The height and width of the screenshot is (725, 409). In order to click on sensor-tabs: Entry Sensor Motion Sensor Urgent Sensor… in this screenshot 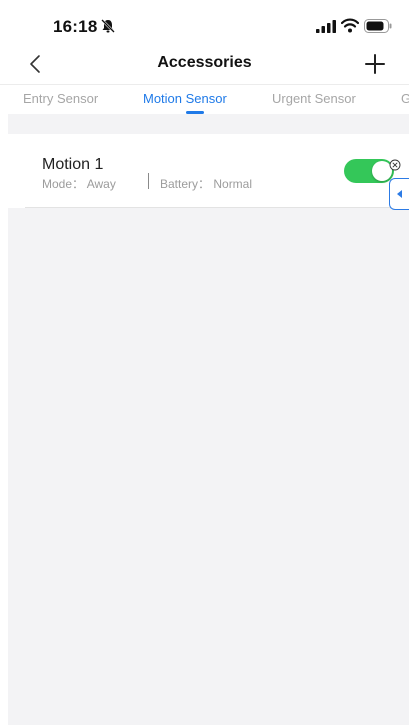, I will do `click(204, 99)`.